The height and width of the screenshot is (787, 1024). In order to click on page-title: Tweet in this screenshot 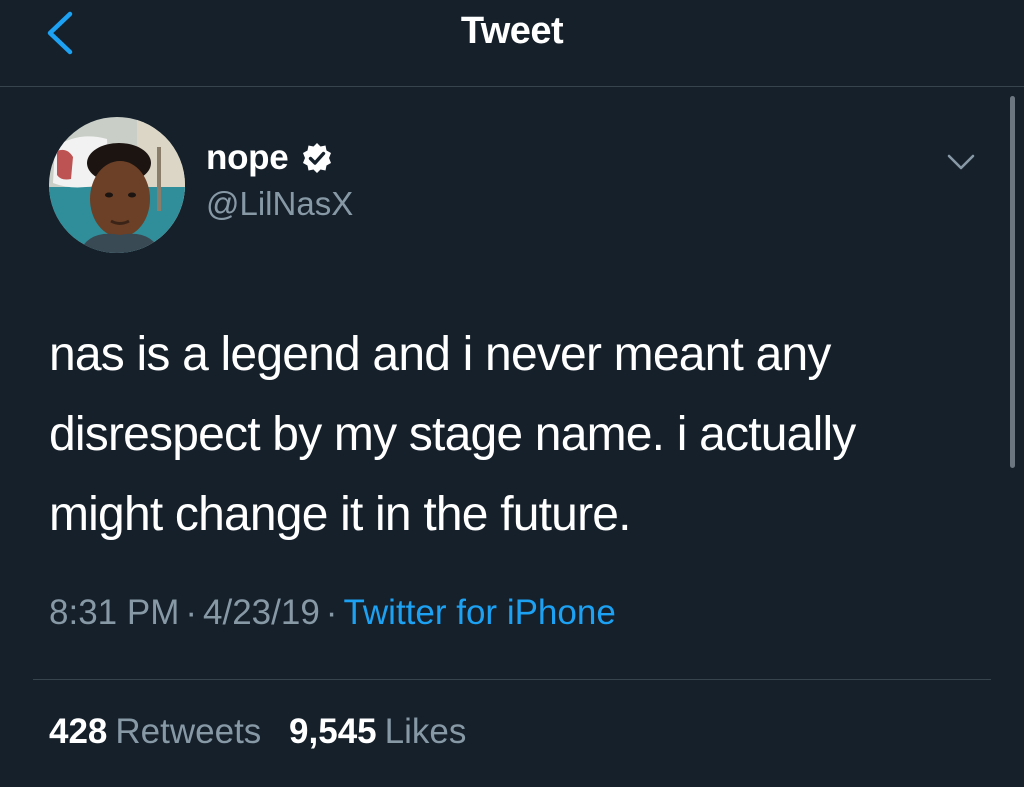, I will do `click(512, 31)`.